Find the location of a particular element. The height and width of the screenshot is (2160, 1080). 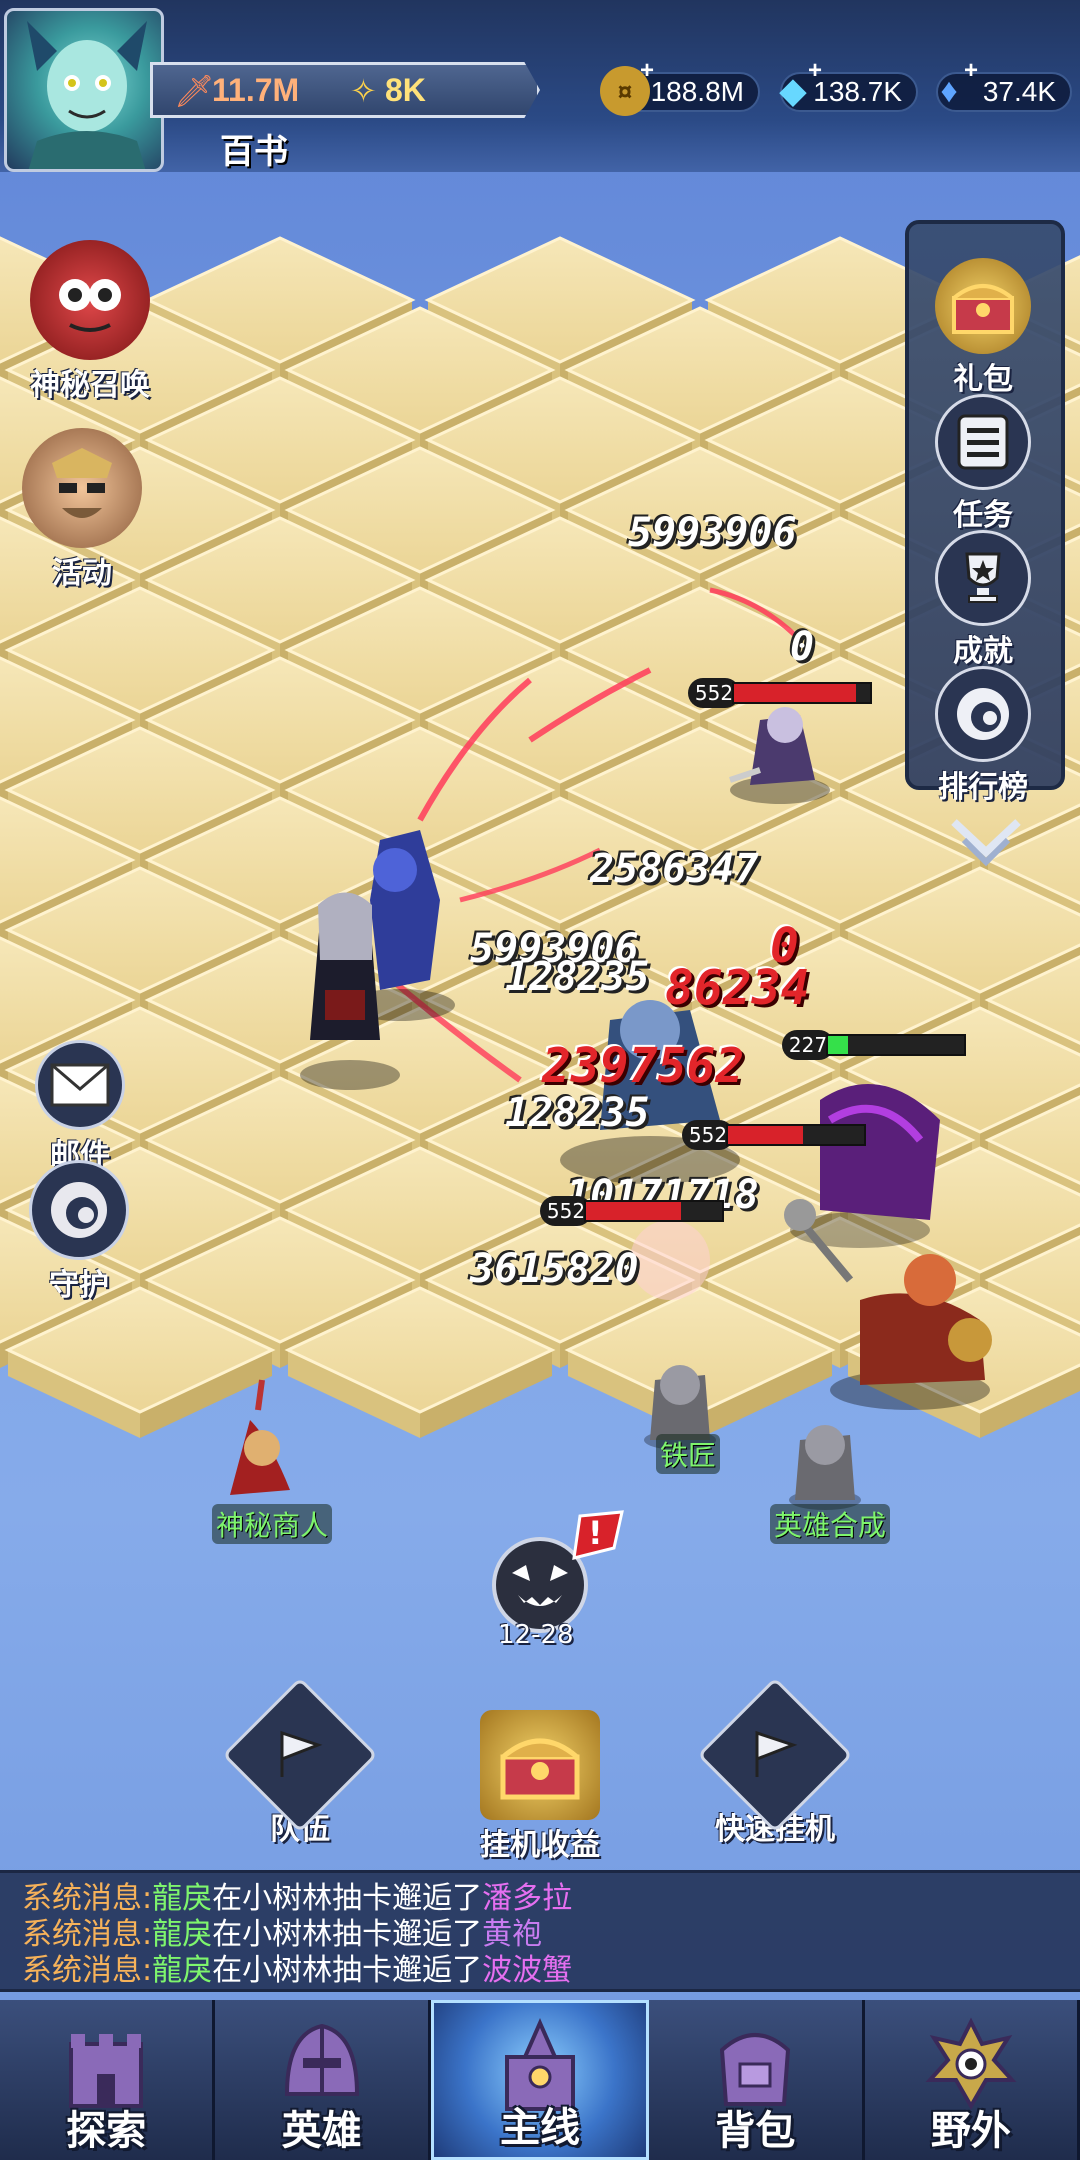

power-value: 11.7M is located at coordinates (256, 90).